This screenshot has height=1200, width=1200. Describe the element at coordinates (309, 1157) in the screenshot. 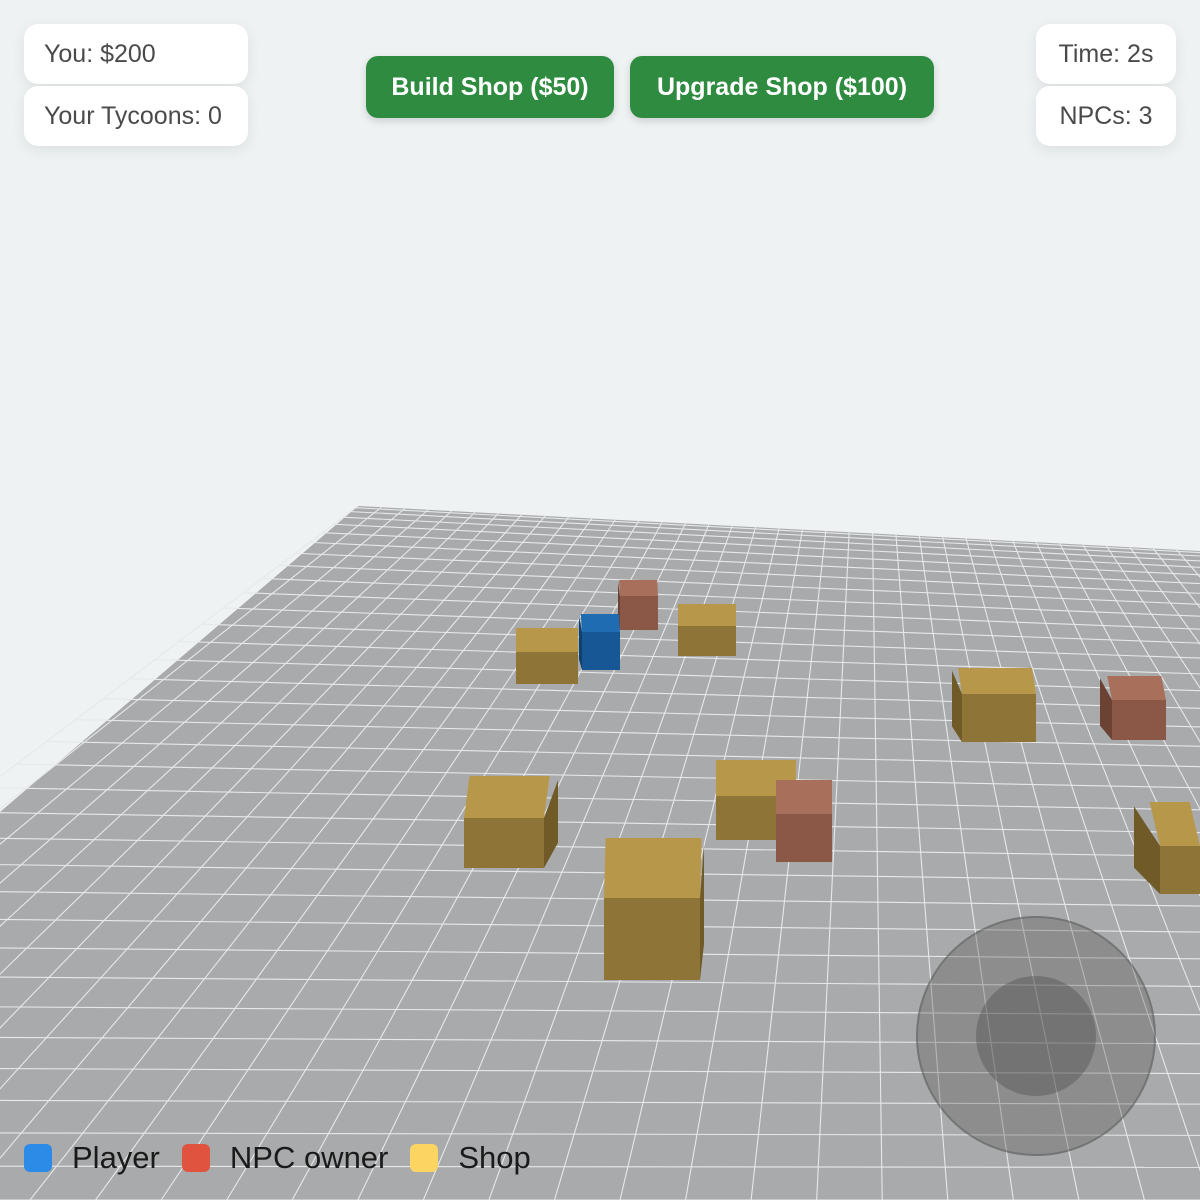

I see `legend-label: NPC owner` at that location.